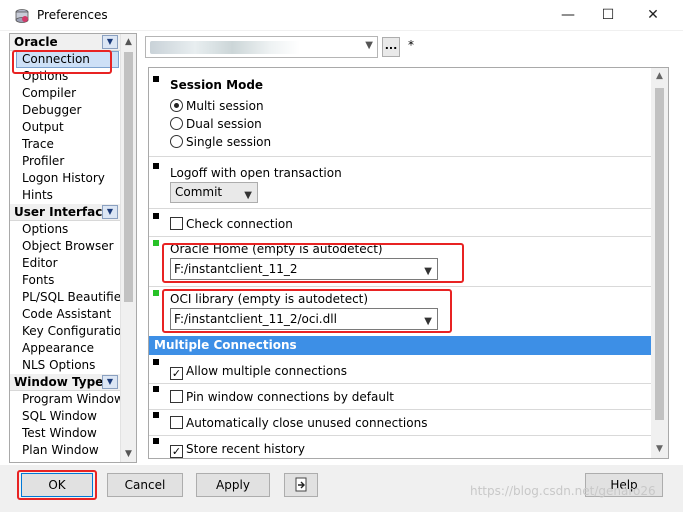 The height and width of the screenshot is (512, 683). I want to click on checkbox-label: Automatically close unused connections, so click(307, 423).